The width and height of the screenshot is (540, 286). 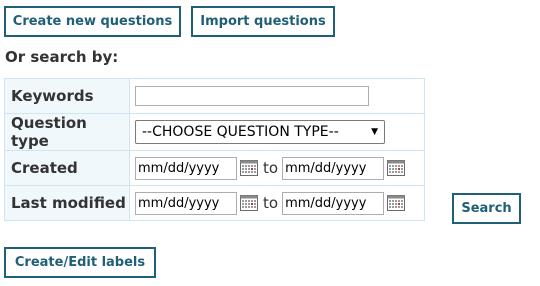 I want to click on search-heading: Or search by:, so click(x=62, y=57).